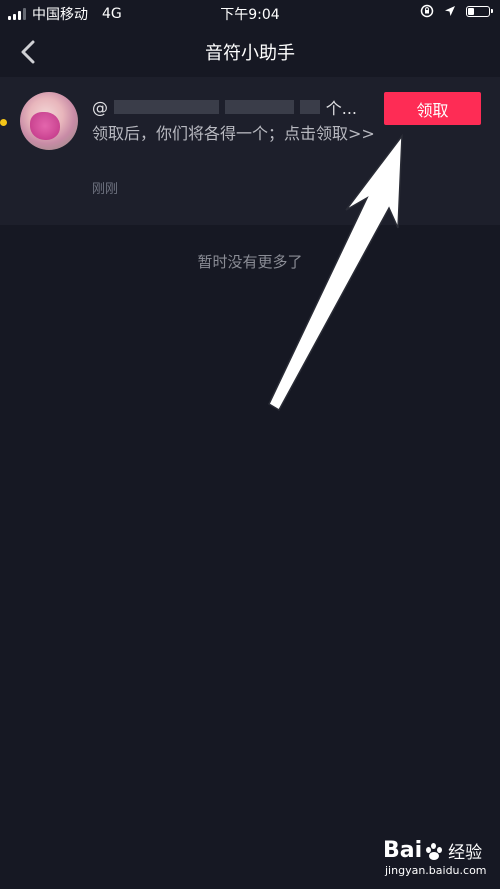  Describe the element at coordinates (49, 121) in the screenshot. I see `avatar` at that location.